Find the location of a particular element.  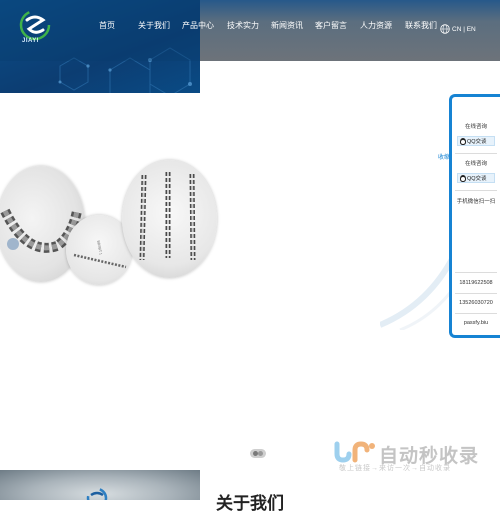

about-section-title: 关于我们 is located at coordinates (250, 503).